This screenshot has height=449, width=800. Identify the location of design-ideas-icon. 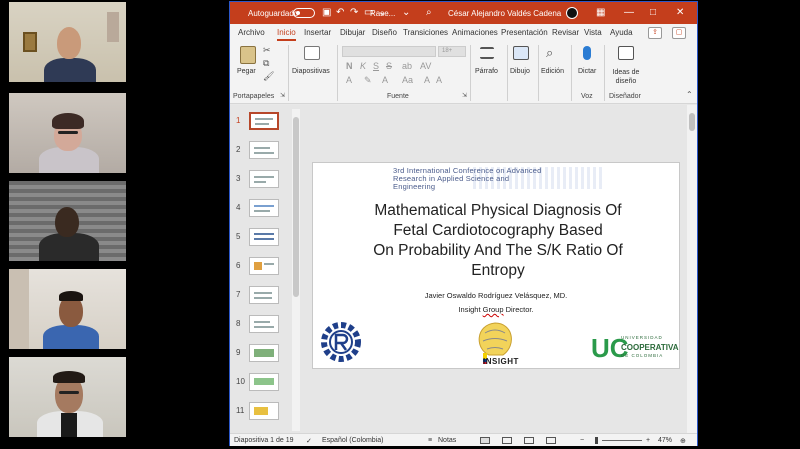
(626, 53).